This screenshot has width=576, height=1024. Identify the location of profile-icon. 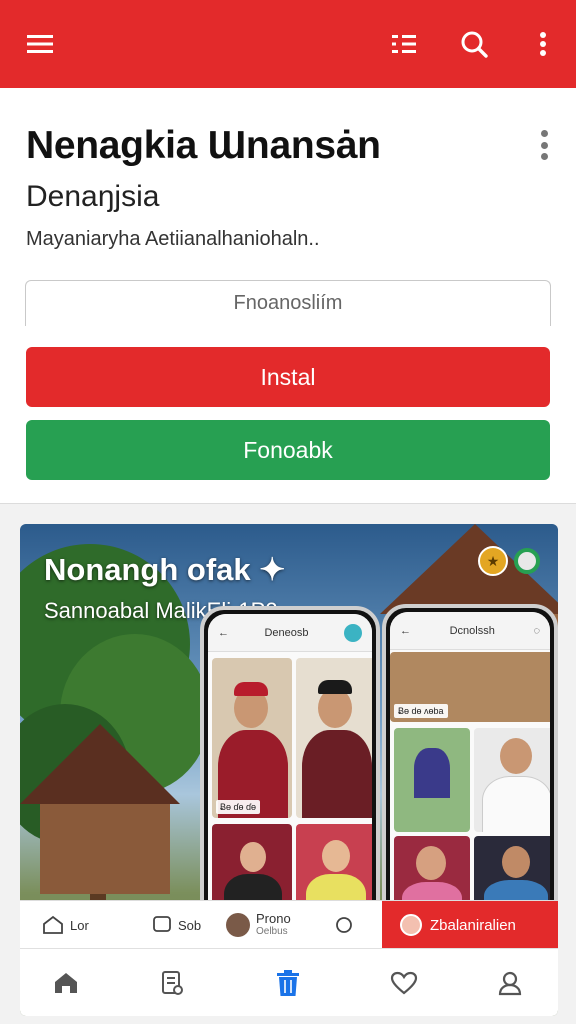
(510, 983).